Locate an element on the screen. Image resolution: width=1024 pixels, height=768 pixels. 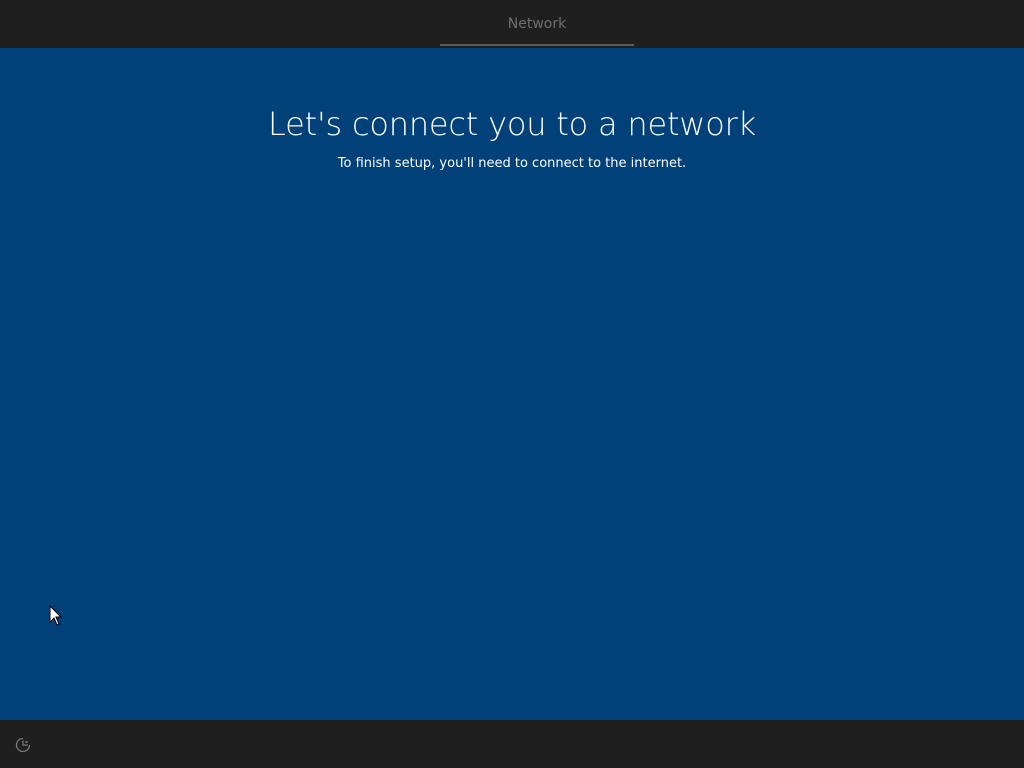
ease-of-access-icon is located at coordinates (23, 745).